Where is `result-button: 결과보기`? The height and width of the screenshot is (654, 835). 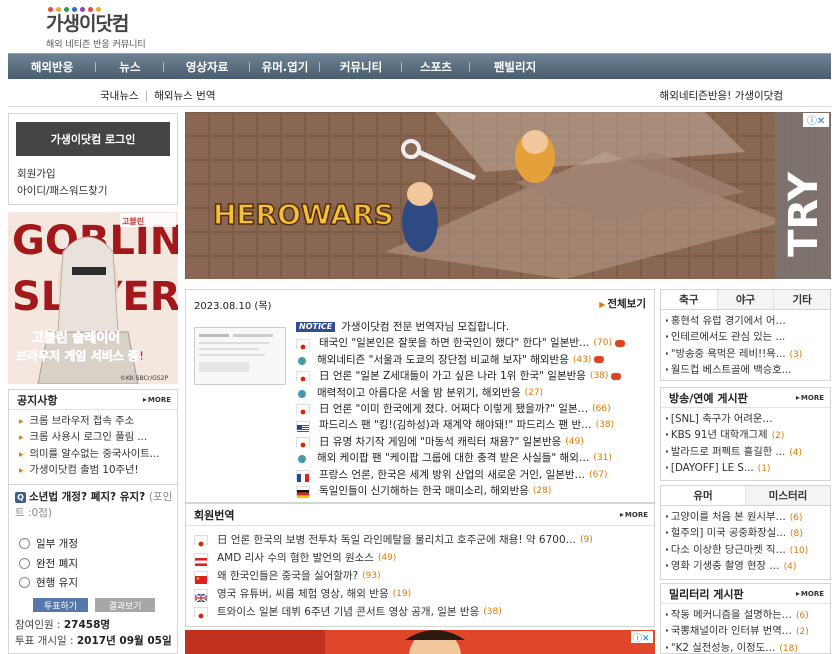 result-button: 결과보기 is located at coordinates (125, 605).